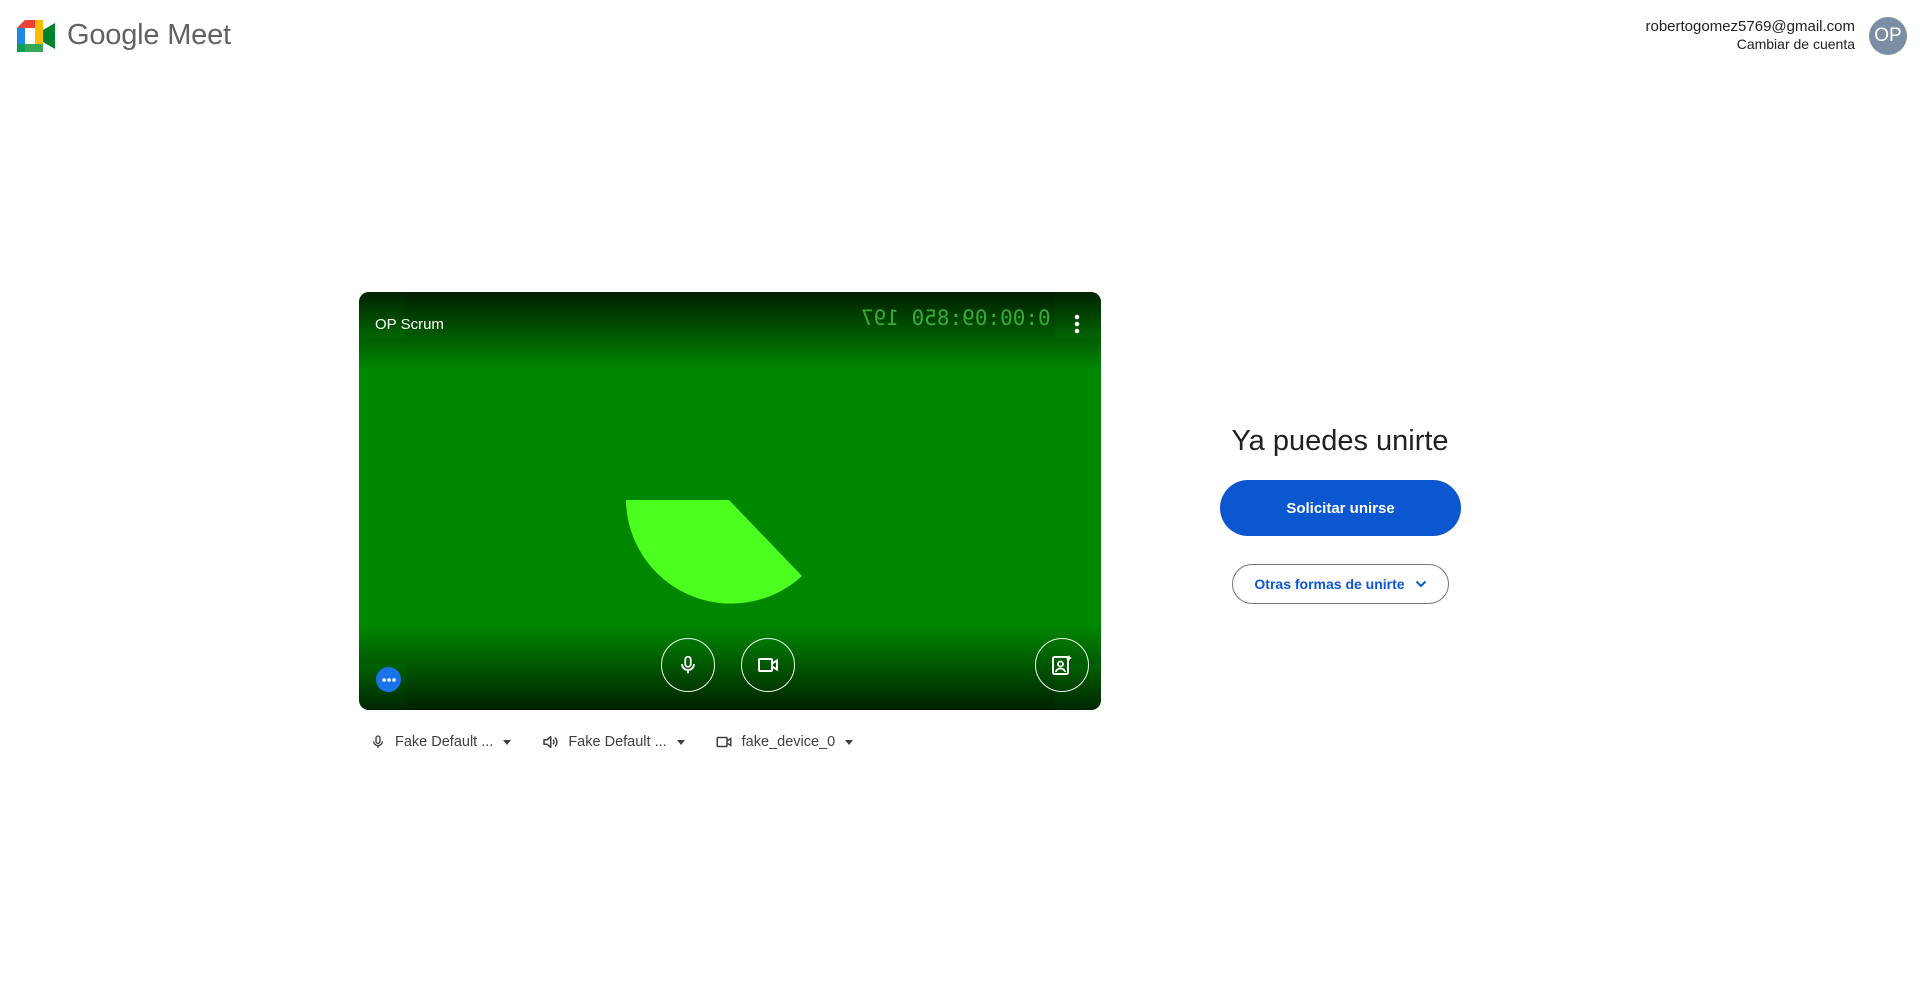 The width and height of the screenshot is (1920, 993). Describe the element at coordinates (730, 667) in the screenshot. I see `preview-bottom-gradient` at that location.